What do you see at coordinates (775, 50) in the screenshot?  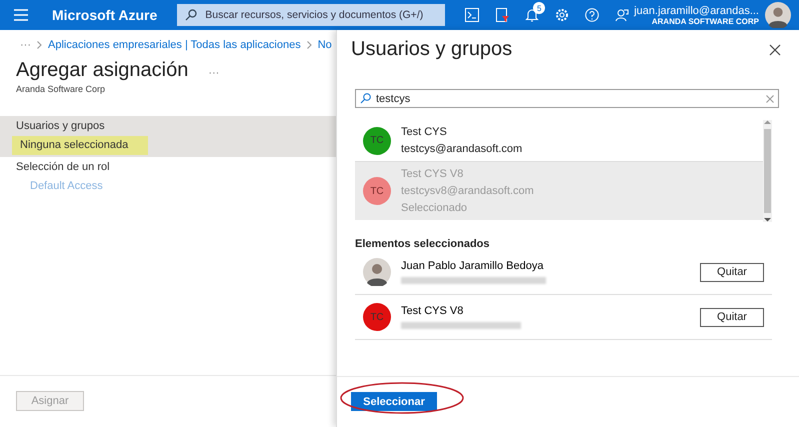 I see `close-icon` at bounding box center [775, 50].